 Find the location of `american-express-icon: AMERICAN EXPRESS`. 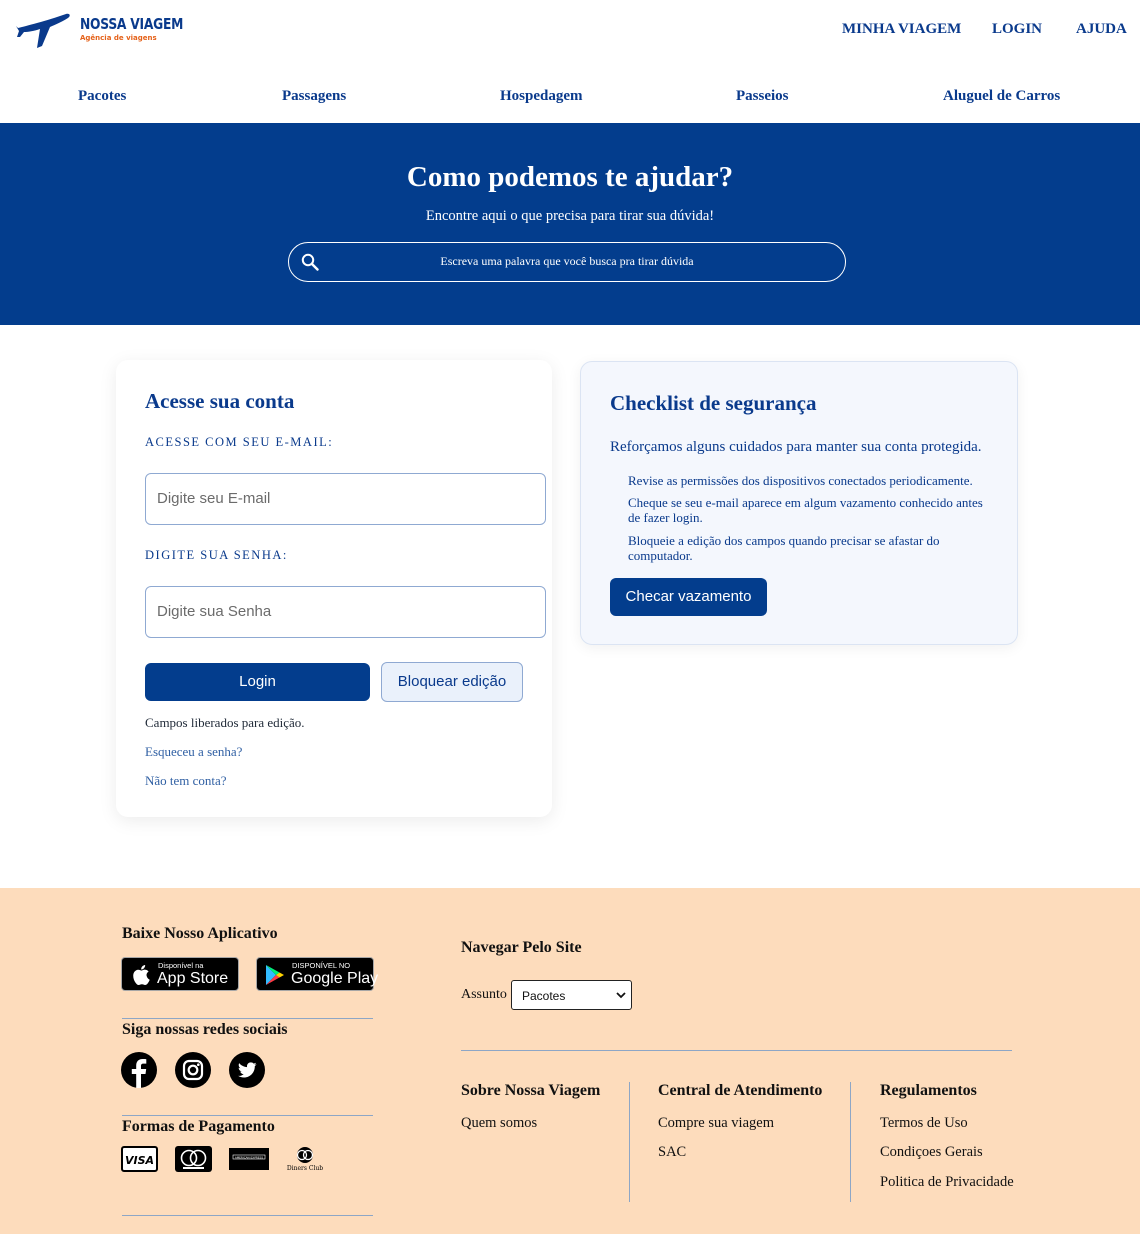

american-express-icon: AMERICAN EXPRESS is located at coordinates (249, 1159).